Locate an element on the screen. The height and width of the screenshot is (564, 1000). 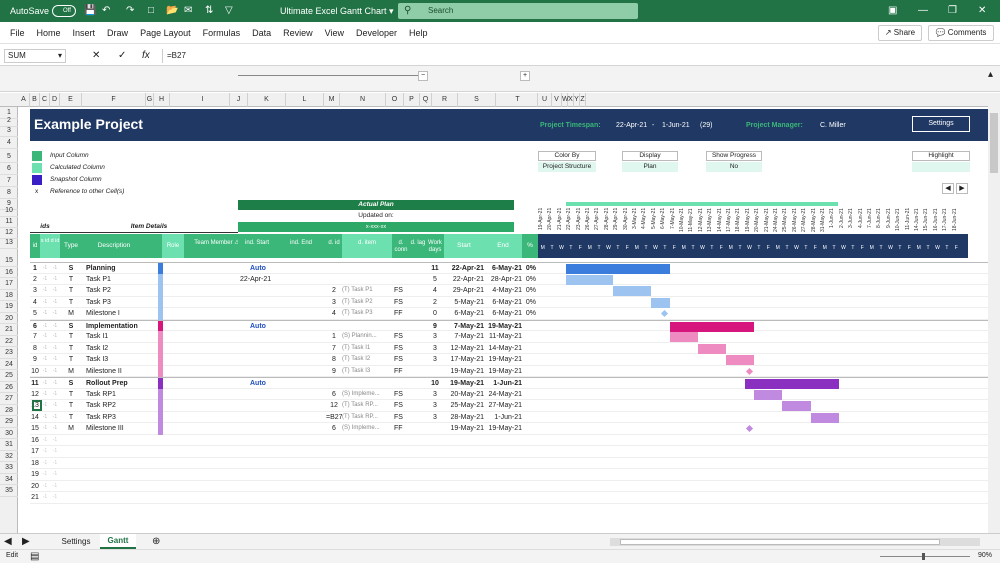
cell-description: Milestone II is located at coordinates (116, 372).